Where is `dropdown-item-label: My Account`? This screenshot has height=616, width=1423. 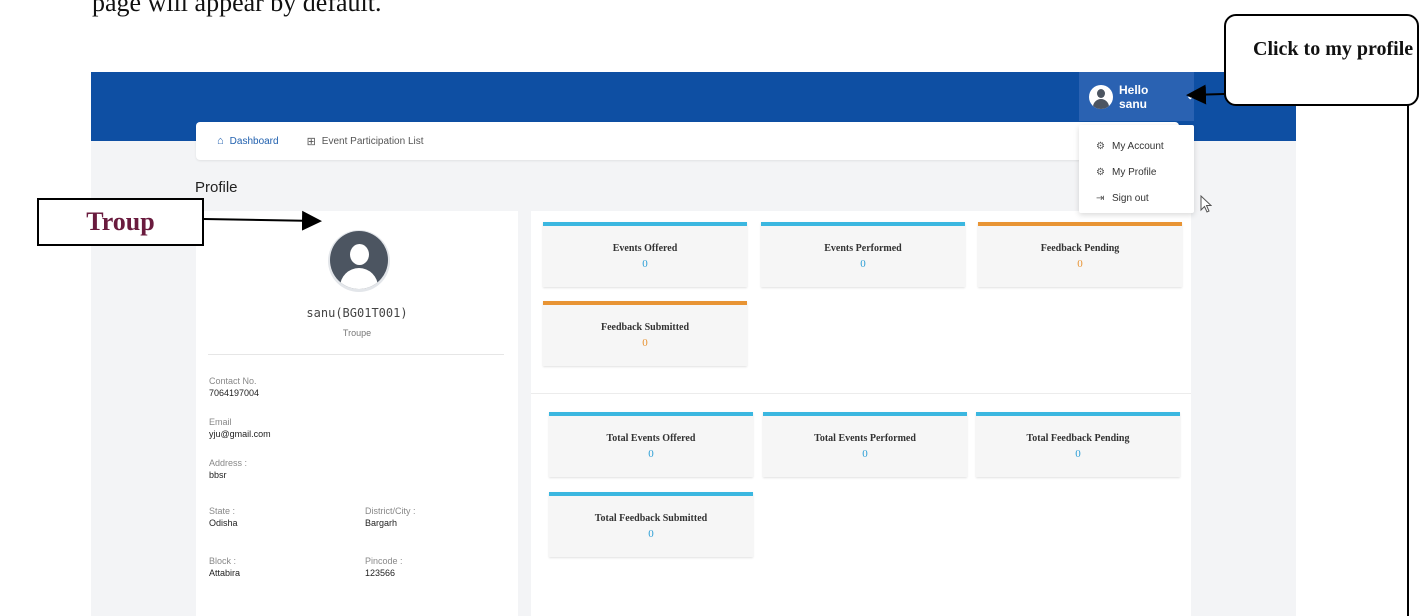 dropdown-item-label: My Account is located at coordinates (1138, 146).